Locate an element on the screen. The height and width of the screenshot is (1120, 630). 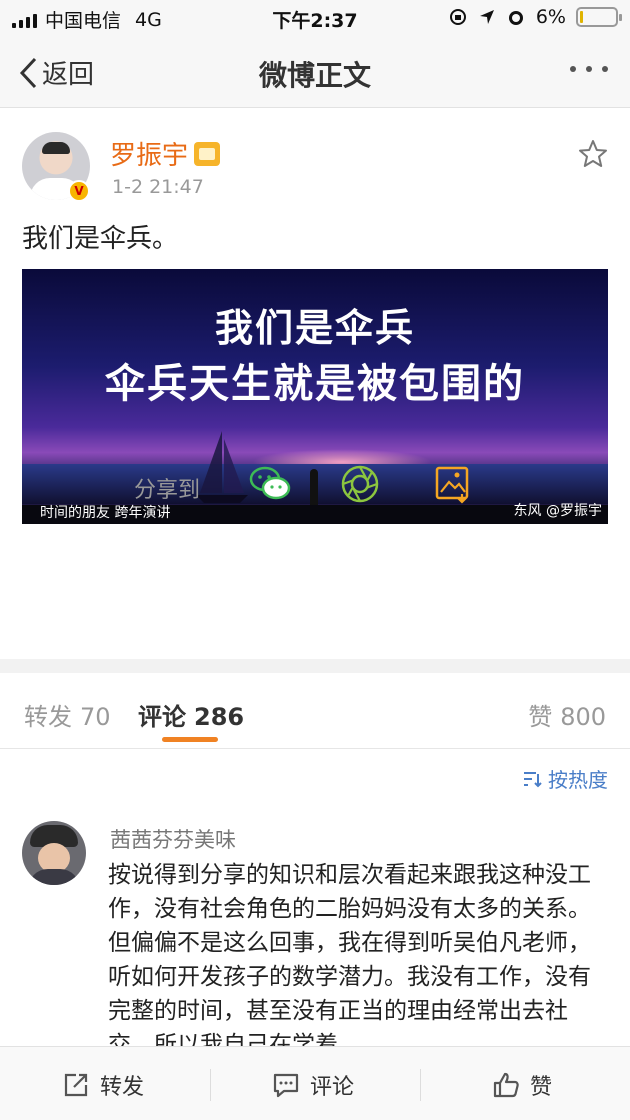
section-divider is located at coordinates (315, 666).